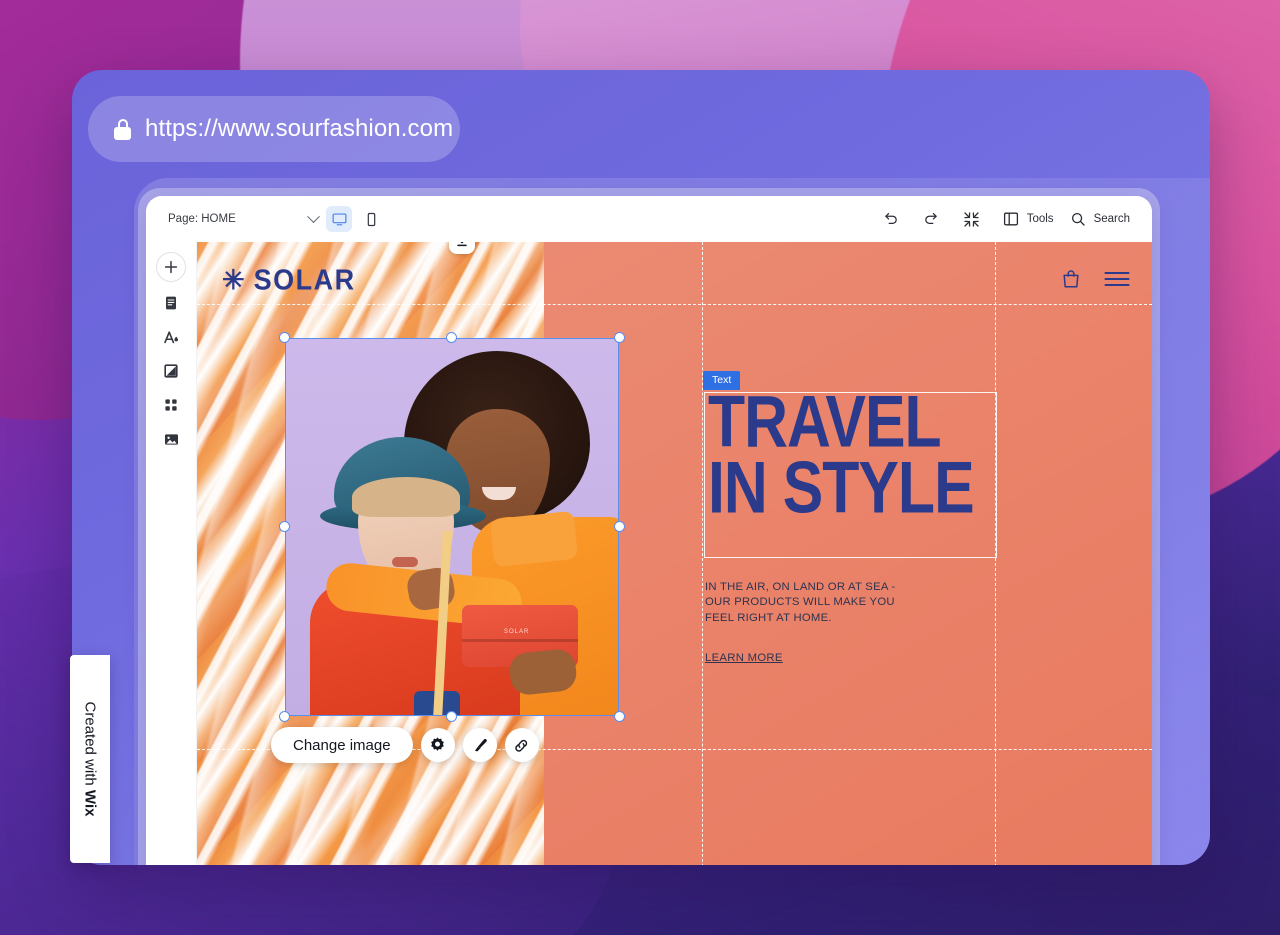  I want to click on site-nav-icons, so click(1095, 281).